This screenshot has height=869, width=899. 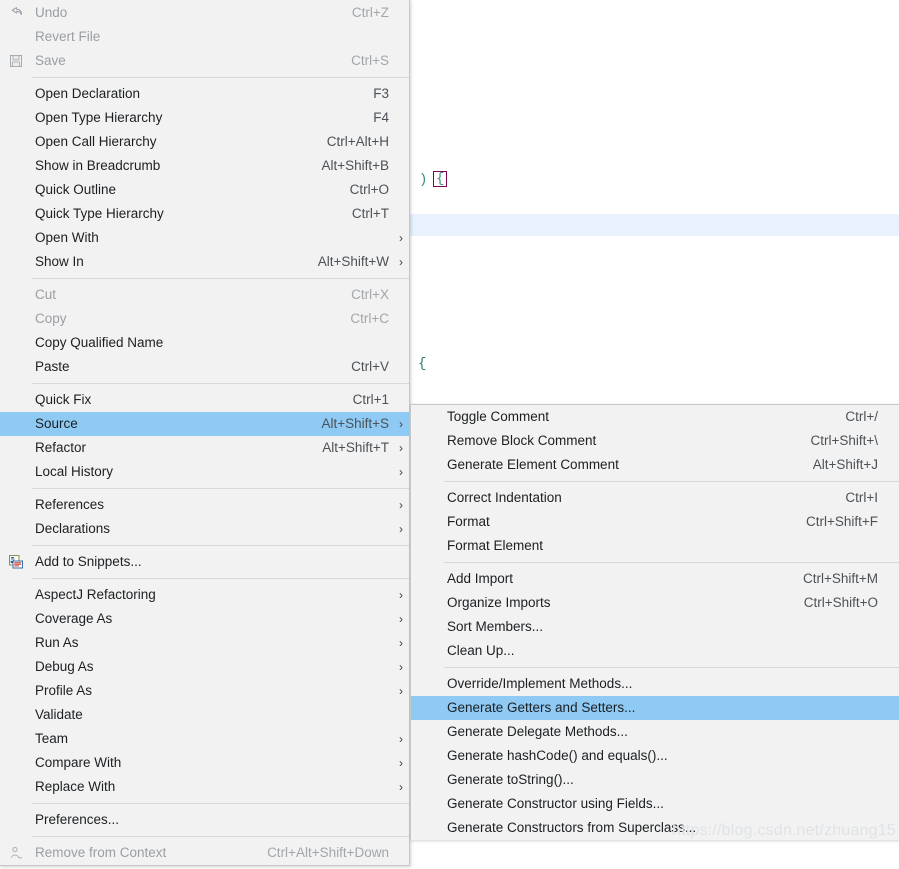 I want to click on menu-item-debug-as: Debug As ›, so click(x=204, y=667).